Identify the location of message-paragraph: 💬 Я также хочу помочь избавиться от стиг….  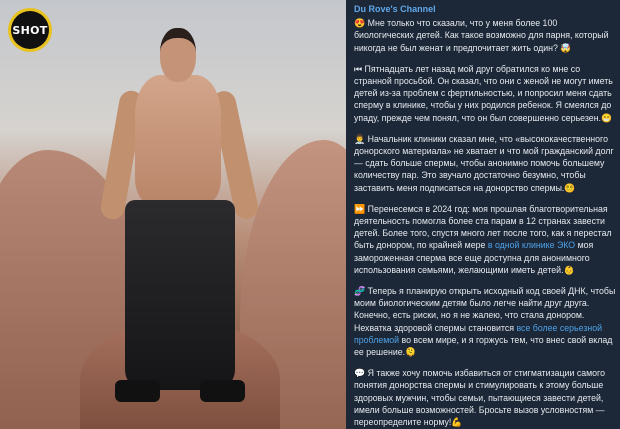
(485, 397).